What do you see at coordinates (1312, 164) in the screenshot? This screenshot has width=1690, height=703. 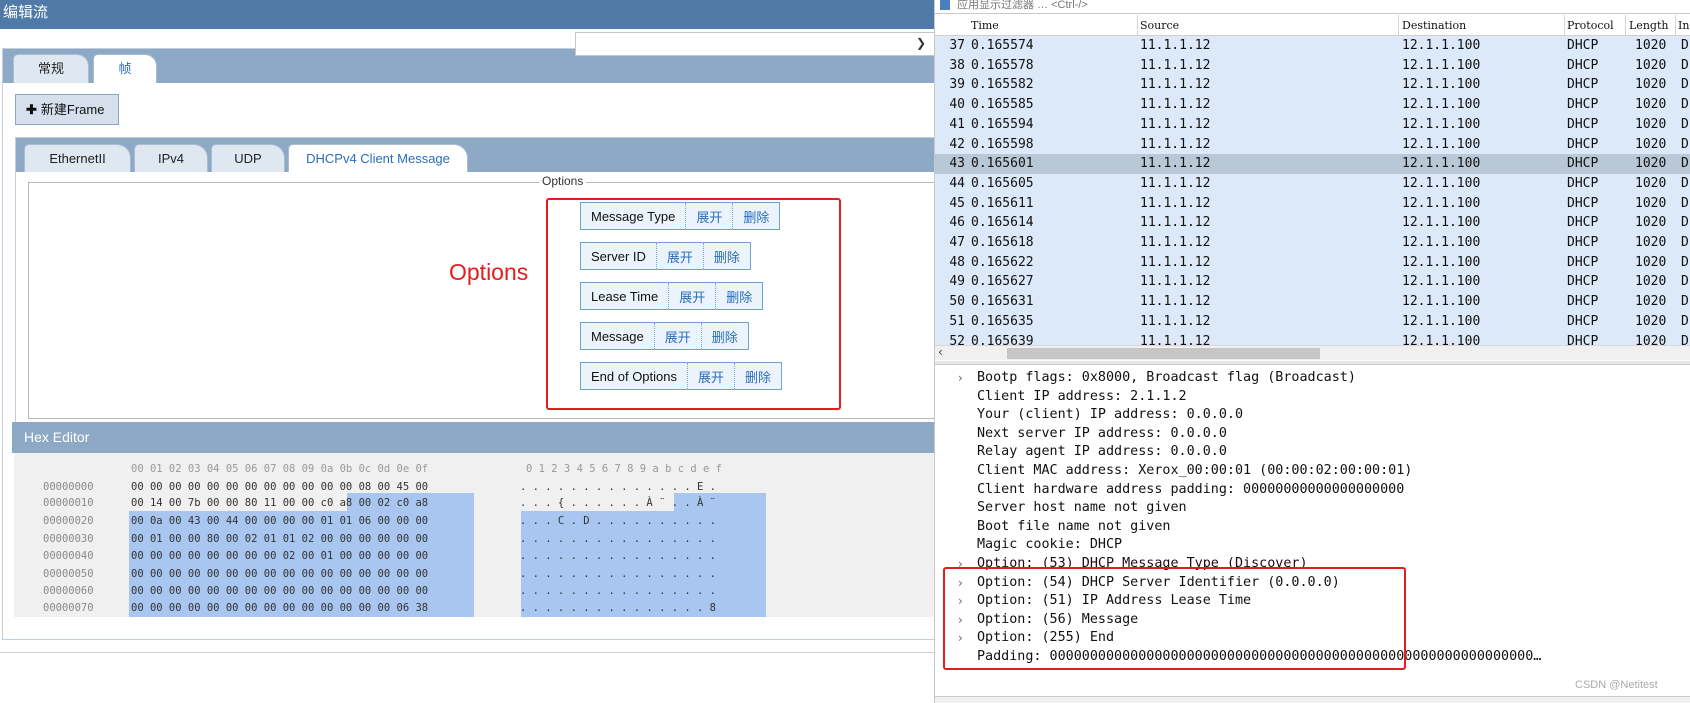 I see `packet-row: 43 0.165601 11.1.1.12 12.1.1.100 DHCP 1020 D` at bounding box center [1312, 164].